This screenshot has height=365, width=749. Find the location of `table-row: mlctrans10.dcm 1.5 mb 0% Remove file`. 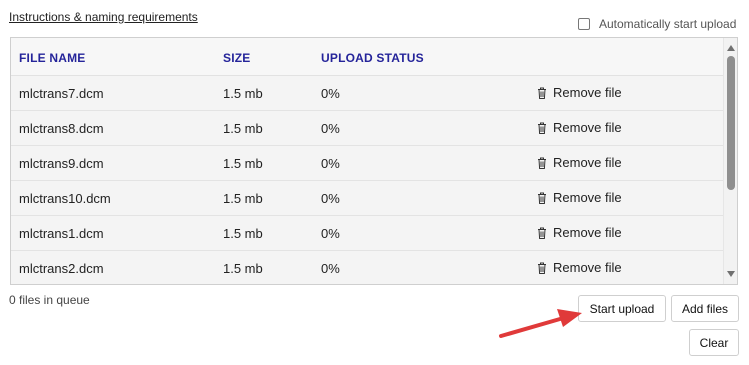

table-row: mlctrans10.dcm 1.5 mb 0% Remove file is located at coordinates (367, 198).